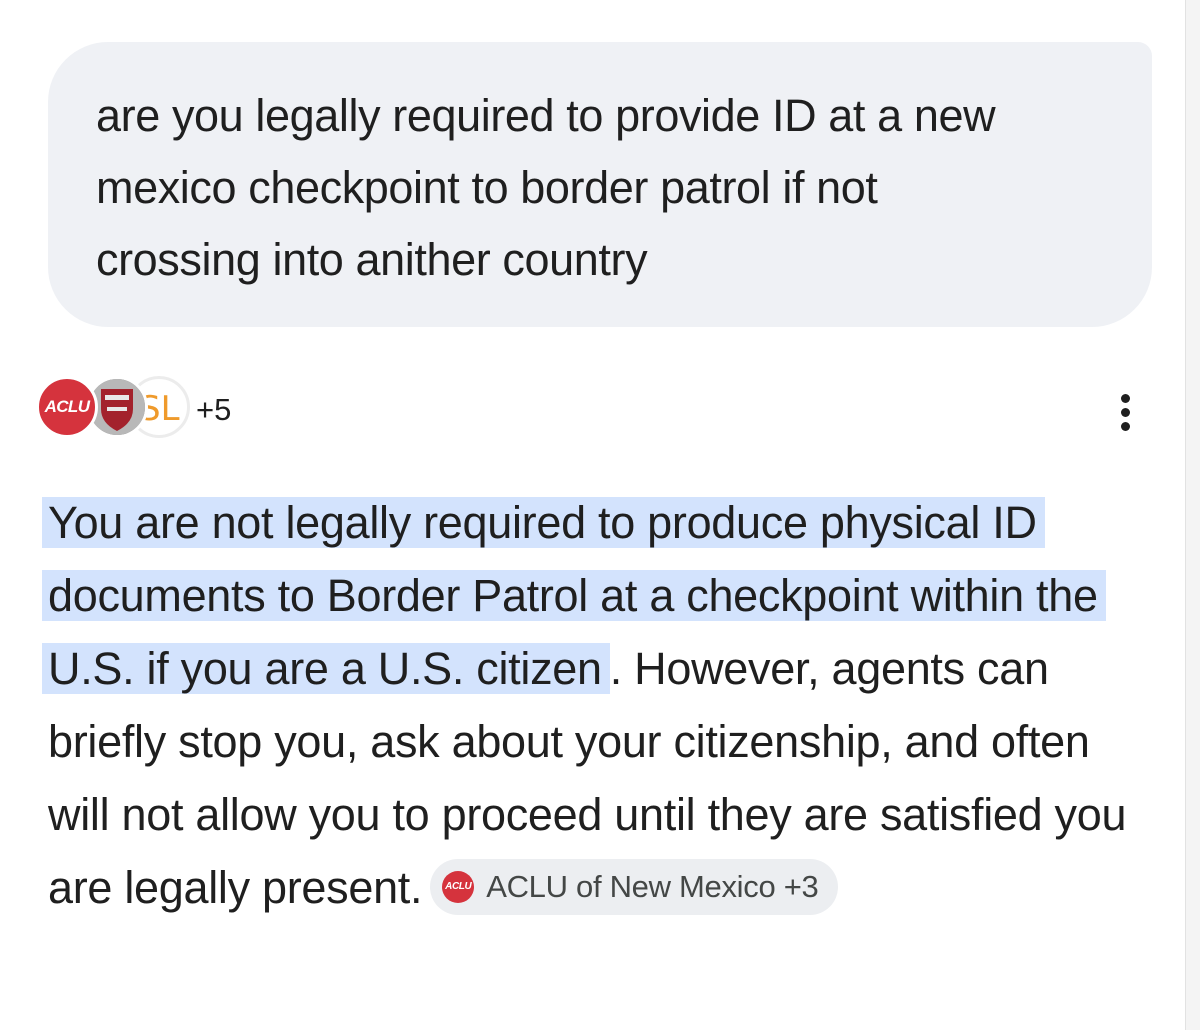 This screenshot has width=1200, height=1030. Describe the element at coordinates (1192, 515) in the screenshot. I see `scrollbar-track` at that location.